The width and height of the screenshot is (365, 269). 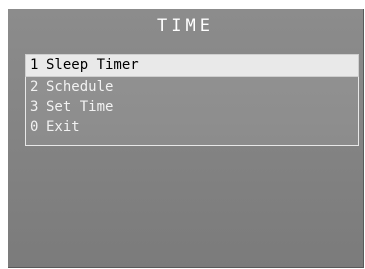 What do you see at coordinates (185, 26) in the screenshot?
I see `page-title: TIME` at bounding box center [185, 26].